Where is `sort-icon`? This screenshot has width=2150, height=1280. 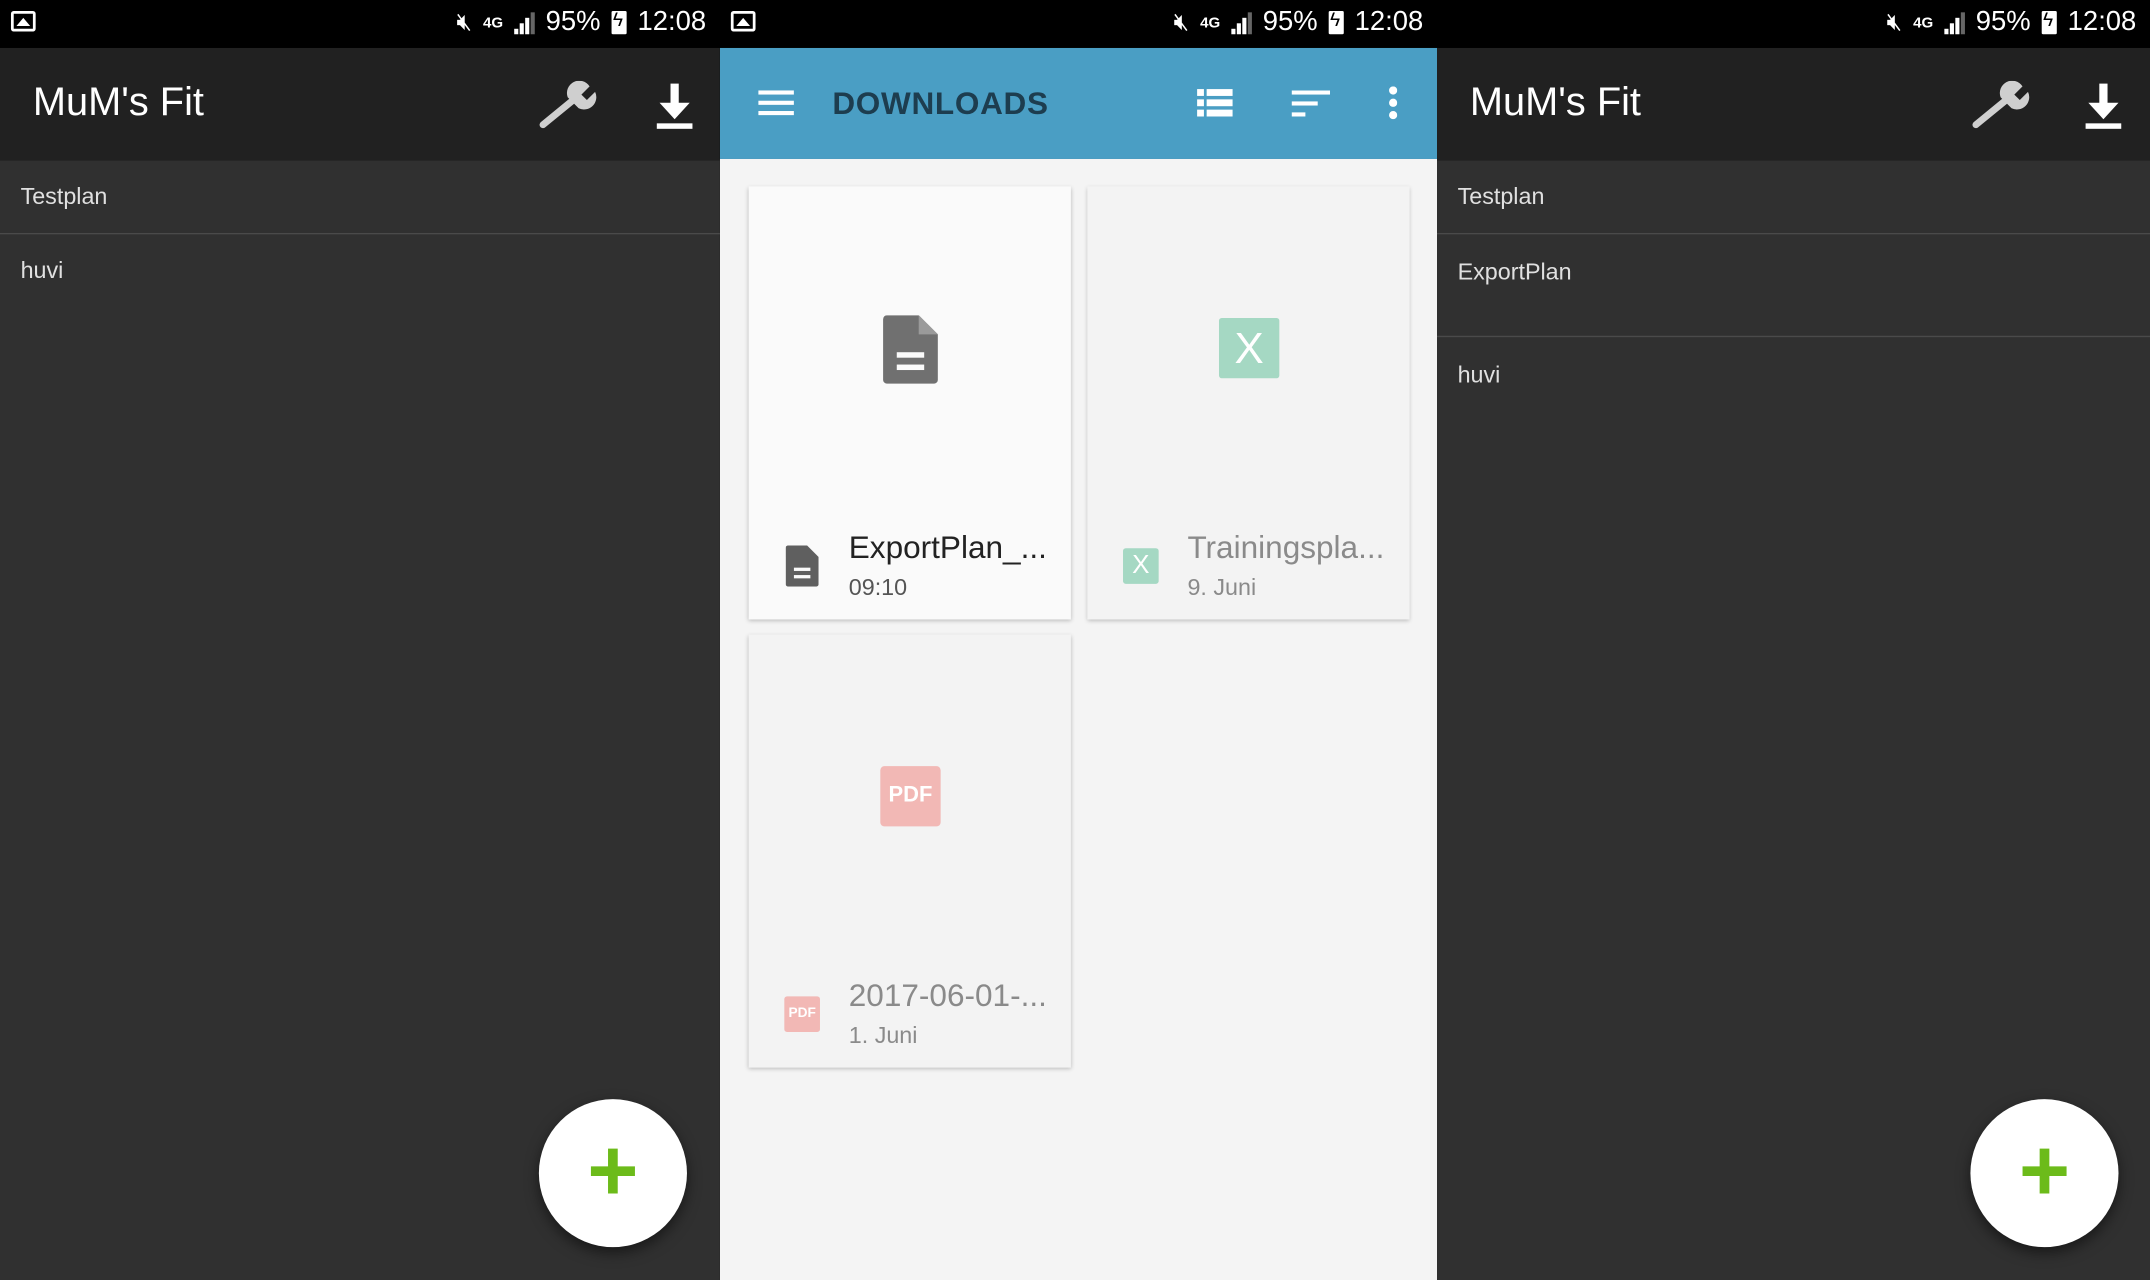 sort-icon is located at coordinates (1311, 103).